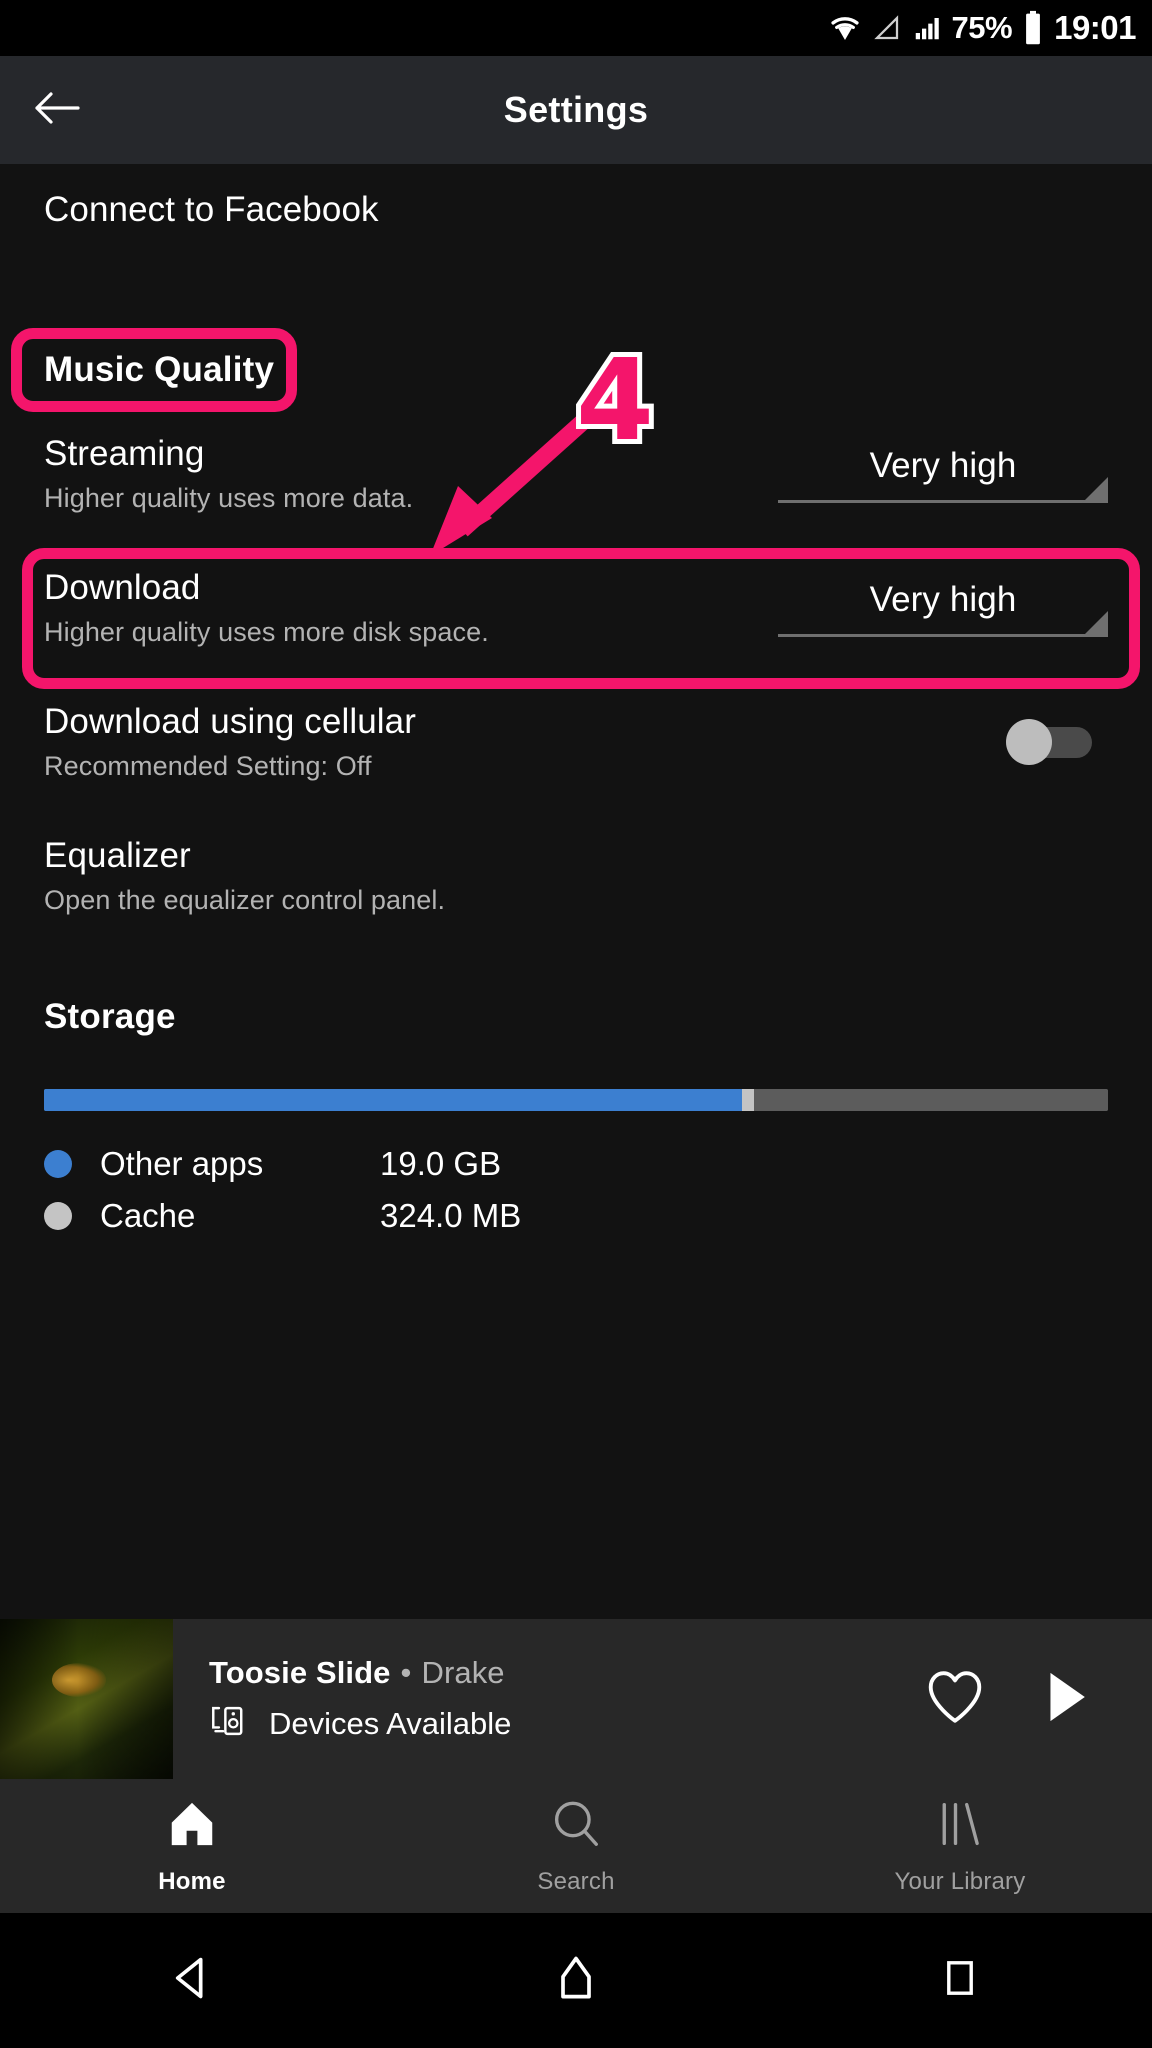 This screenshot has height=2048, width=1152. Describe the element at coordinates (272, 1164) in the screenshot. I see `storage-legend-item-other-apps: Other apps 19.0 GB` at that location.